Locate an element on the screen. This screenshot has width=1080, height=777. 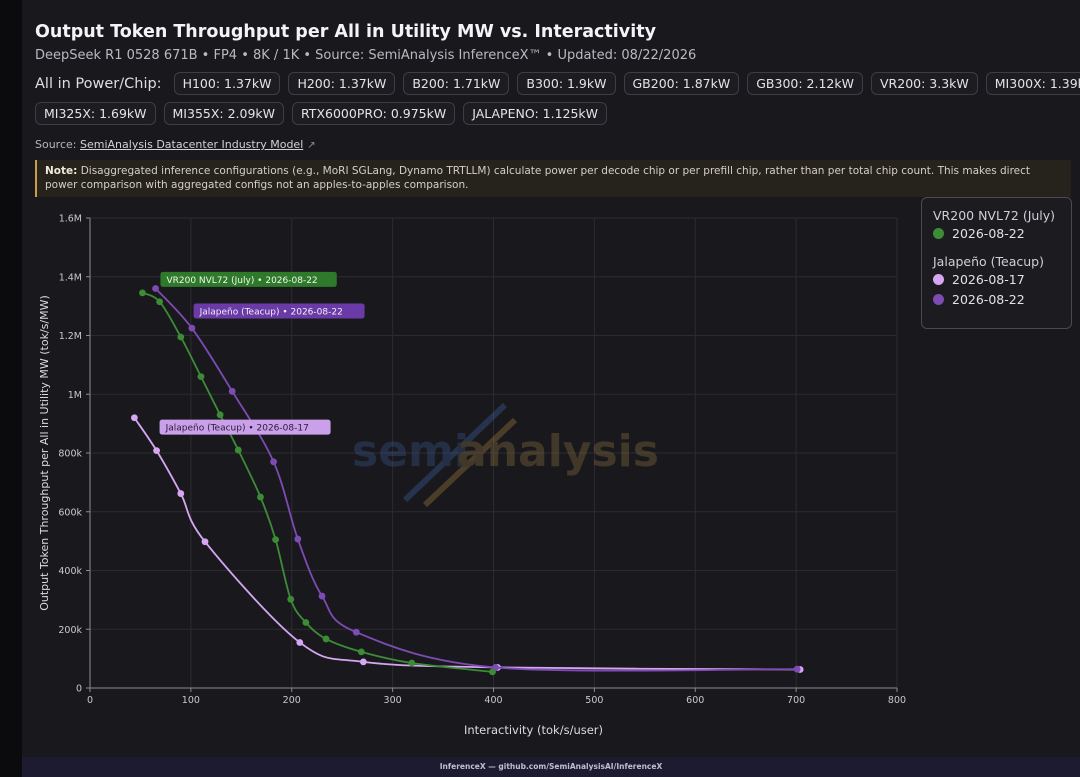
watermark-text-right: analysis is located at coordinates (558, 451).